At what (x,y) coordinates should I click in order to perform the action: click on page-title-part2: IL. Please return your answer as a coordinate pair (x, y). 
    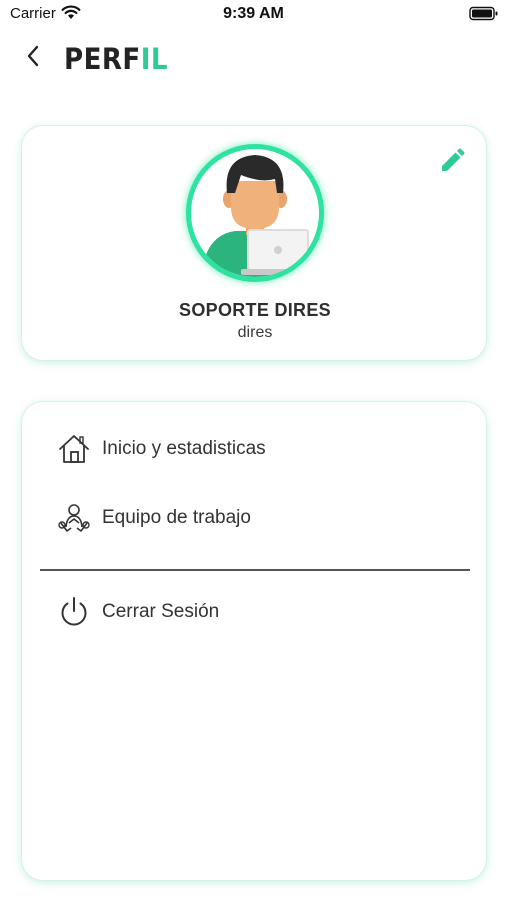
    Looking at the image, I should click on (154, 59).